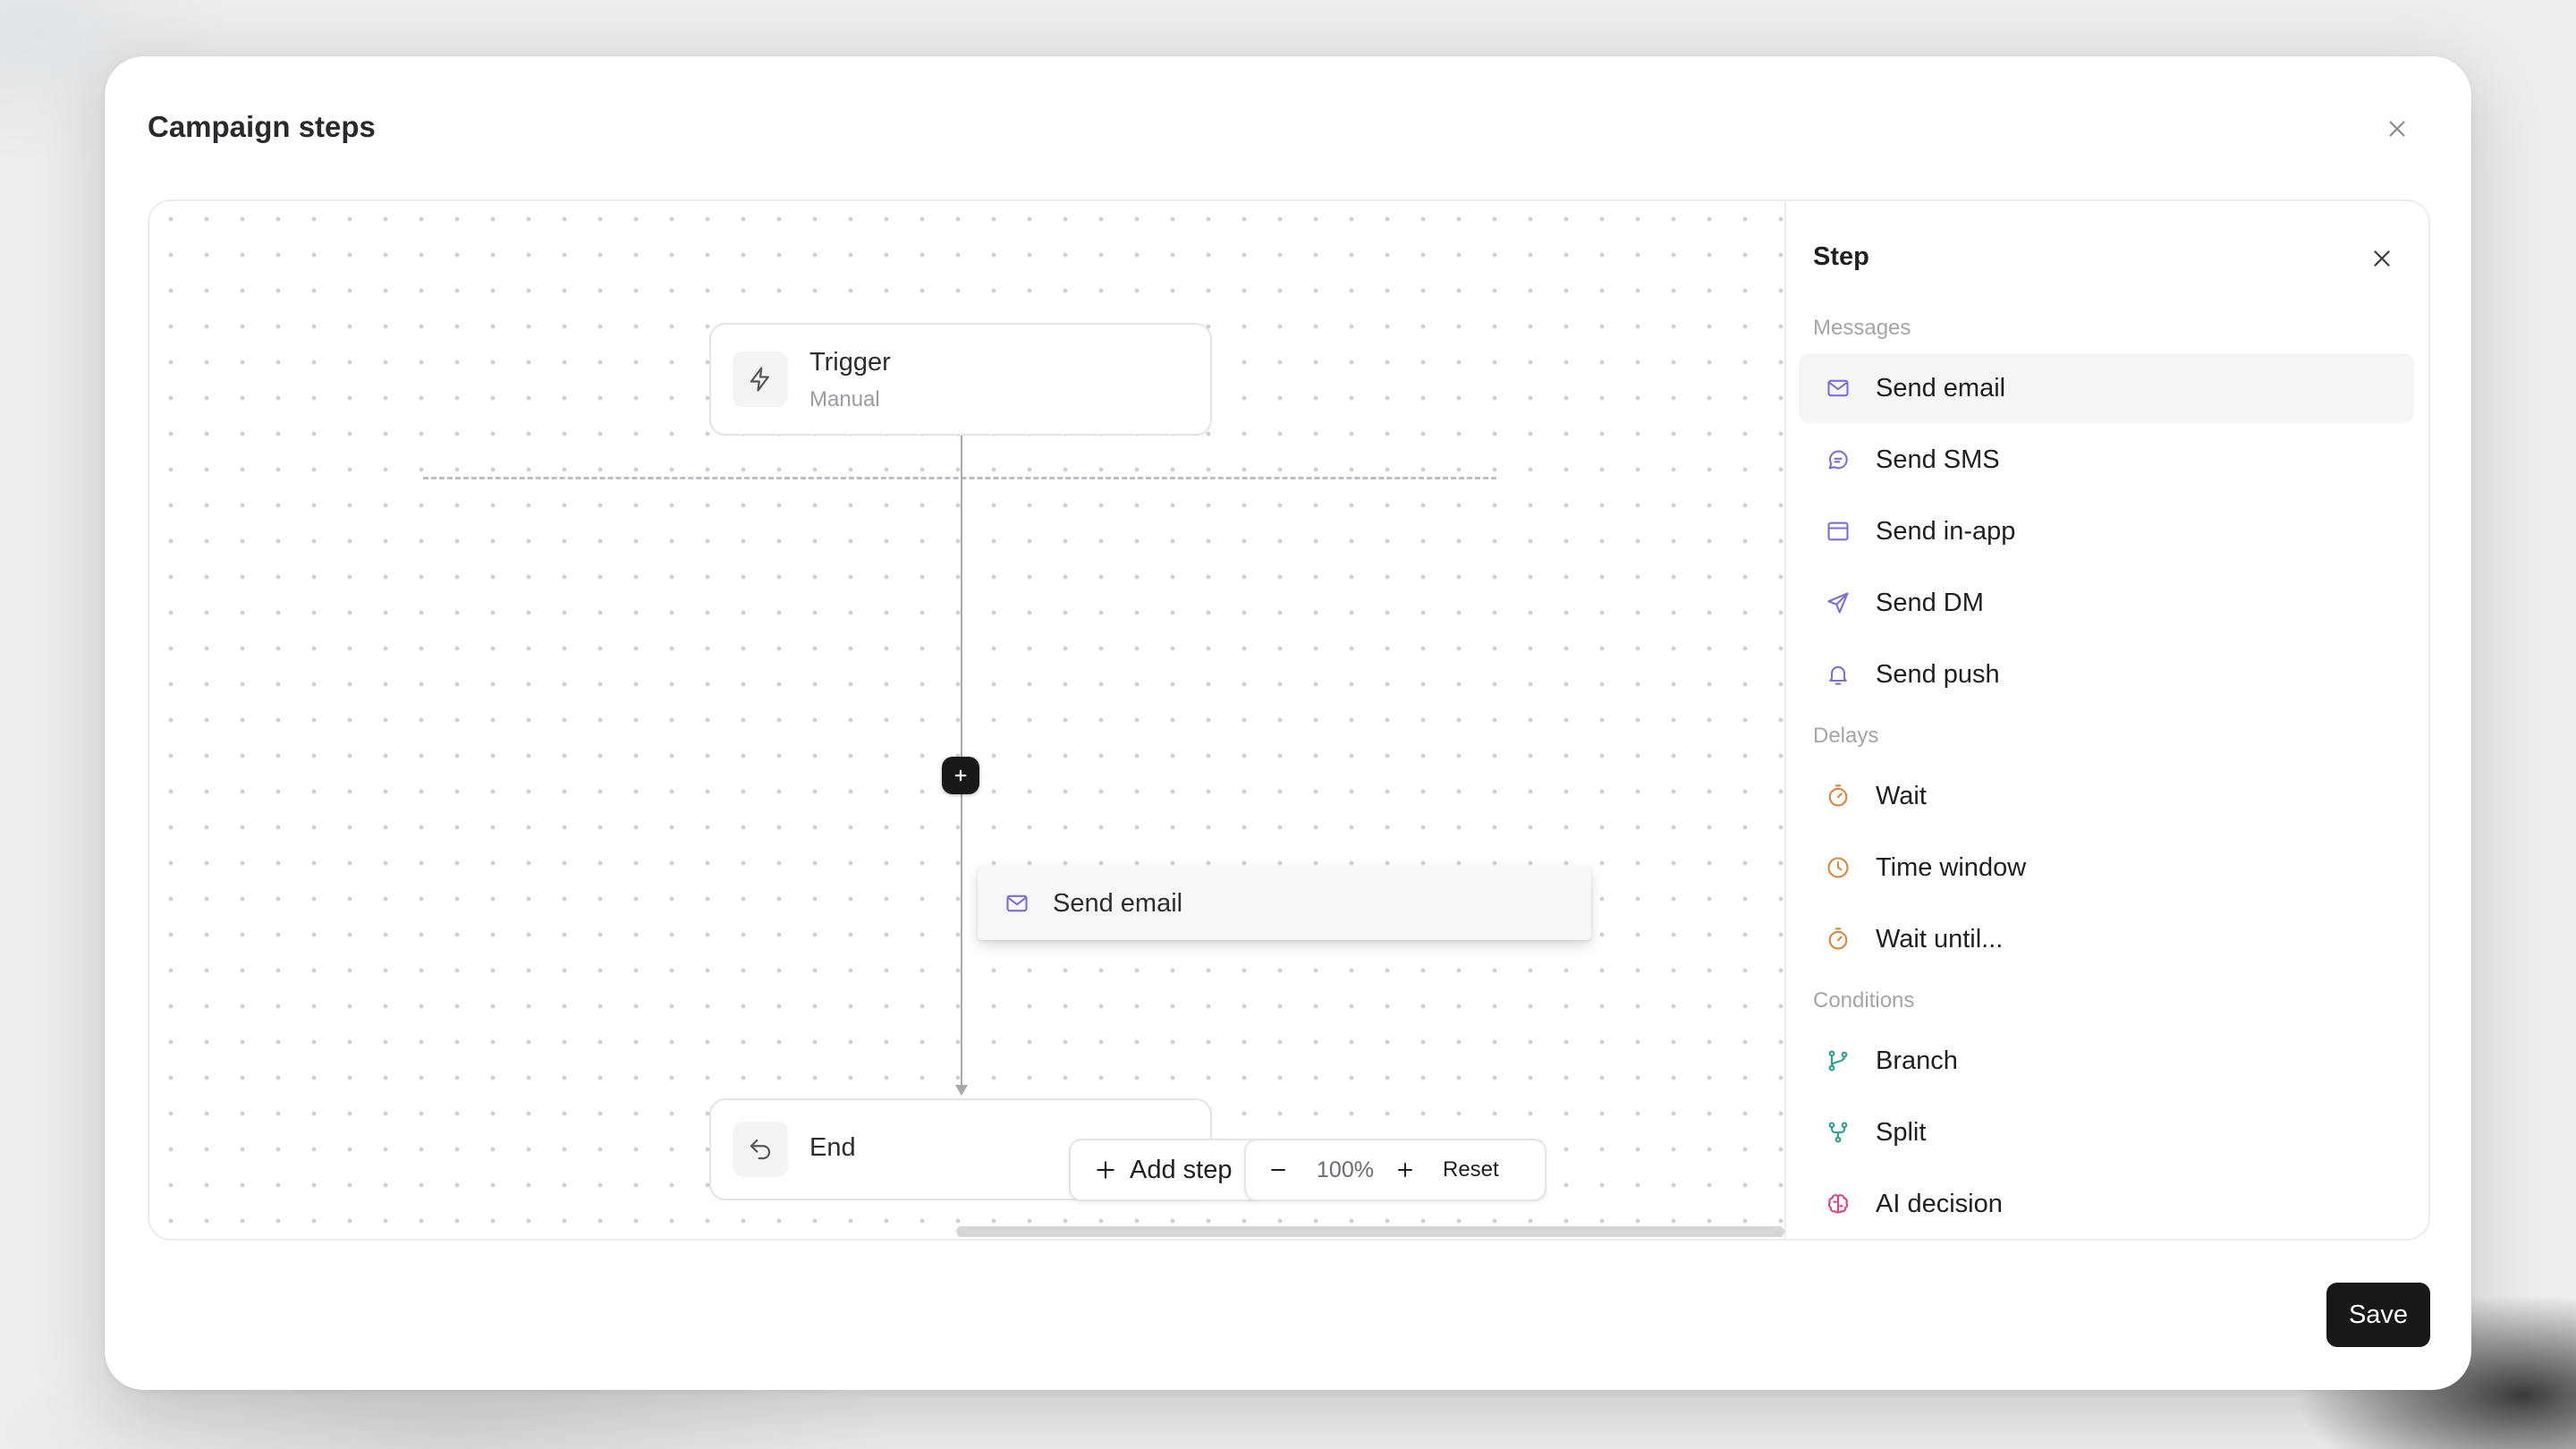 This screenshot has height=1449, width=2576. I want to click on step-item-ai-decision: AI decision, so click(2106, 1204).